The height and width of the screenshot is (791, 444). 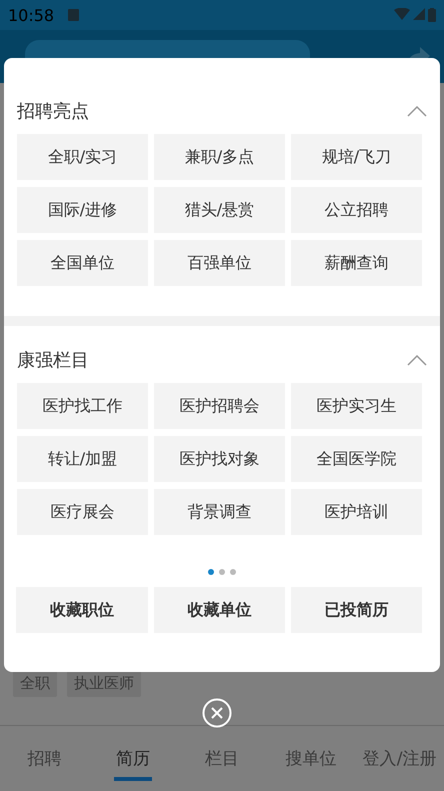 What do you see at coordinates (82, 210) in the screenshot?
I see `category-button: 国际/进修` at bounding box center [82, 210].